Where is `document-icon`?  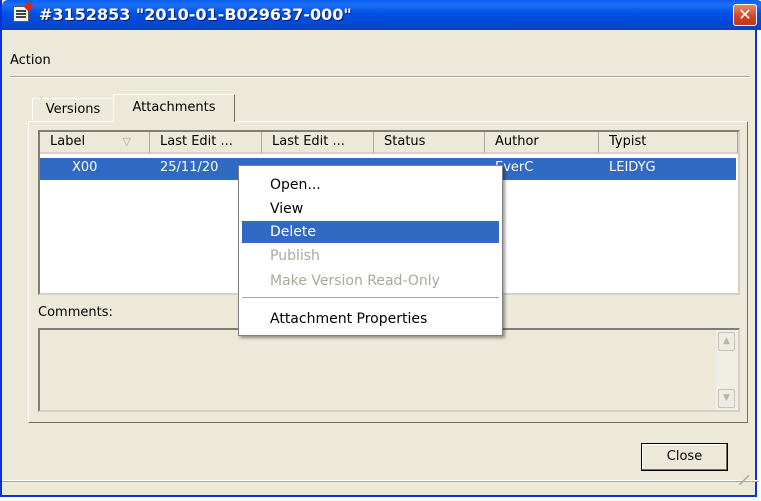 document-icon is located at coordinates (21, 14).